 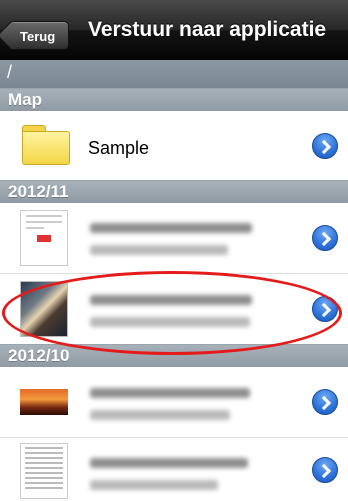 I want to click on back-button-label: Terug, so click(x=38, y=36).